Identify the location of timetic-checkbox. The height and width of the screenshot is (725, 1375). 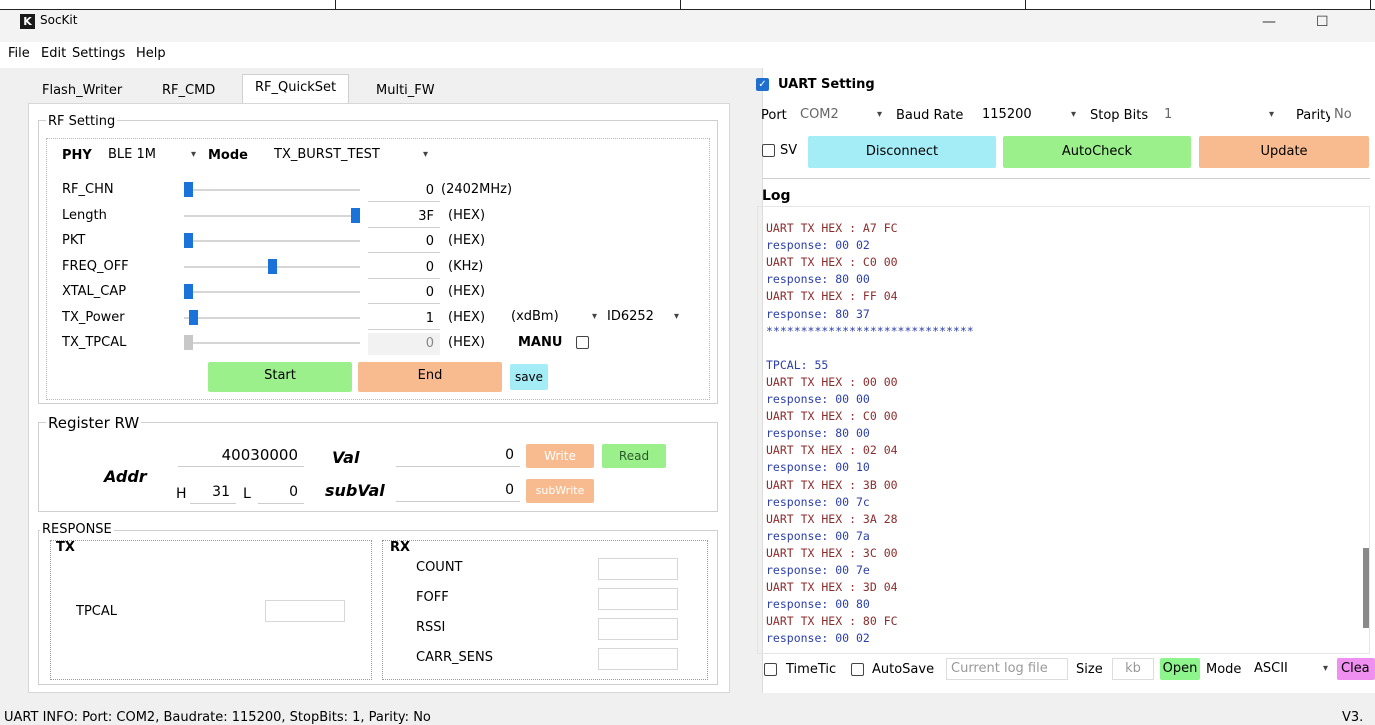
(770, 669).